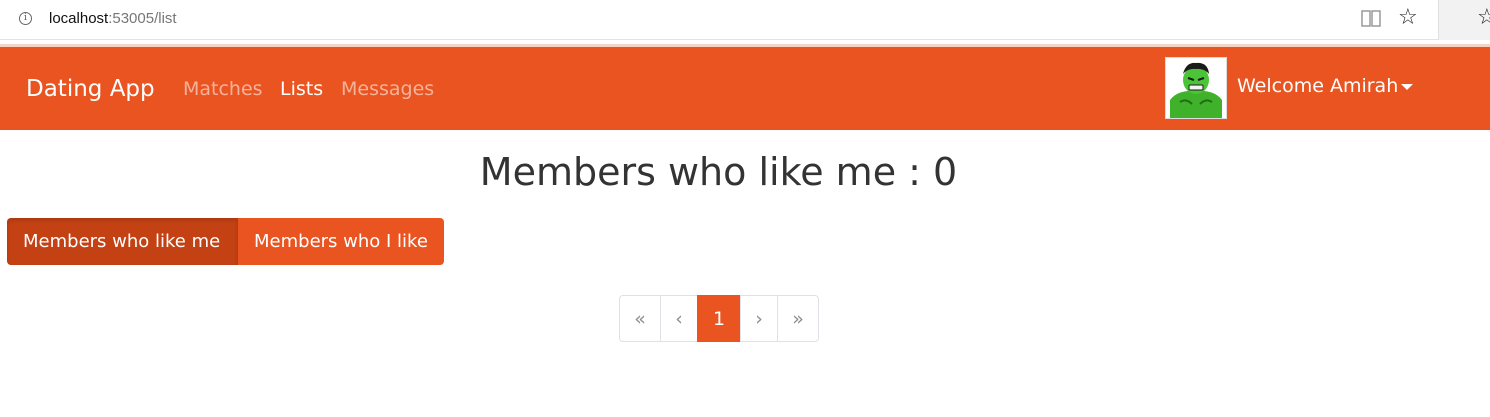 The height and width of the screenshot is (417, 1490). Describe the element at coordinates (1408, 18) in the screenshot. I see `favorite-star-icon: ☆` at that location.